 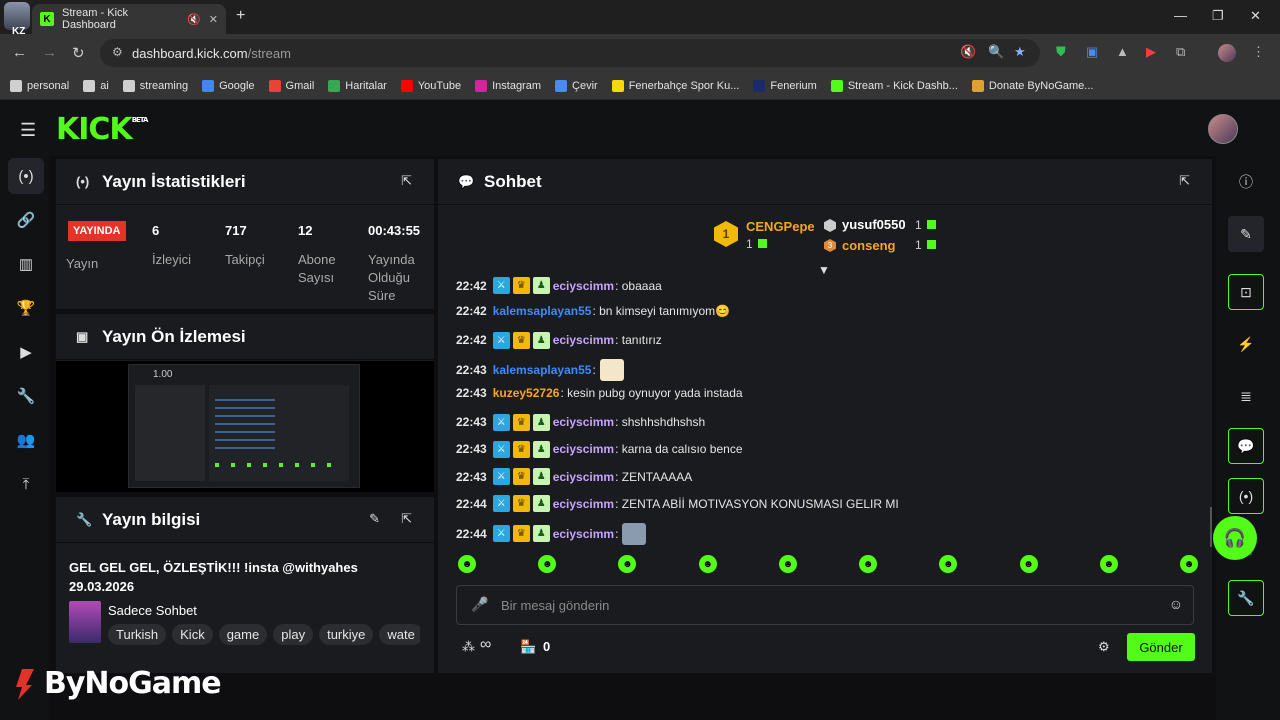 I want to click on tag-chip: Turkish, so click(x=137, y=634).